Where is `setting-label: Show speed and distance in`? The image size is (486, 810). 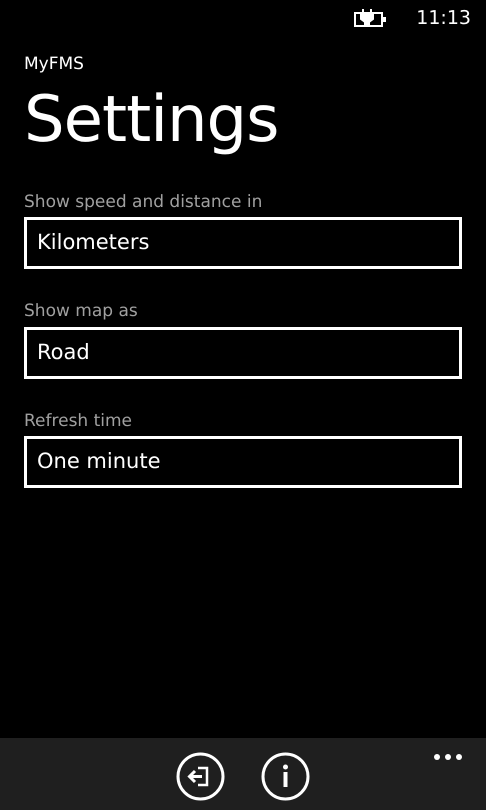
setting-label: Show speed and distance in is located at coordinates (143, 202).